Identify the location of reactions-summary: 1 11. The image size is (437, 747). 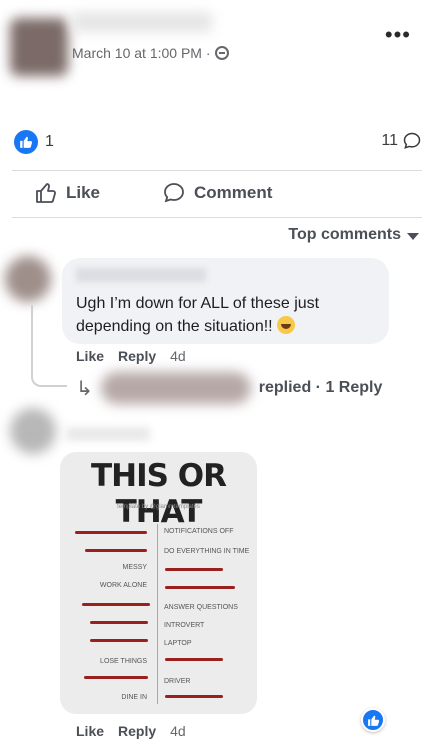
(217, 142).